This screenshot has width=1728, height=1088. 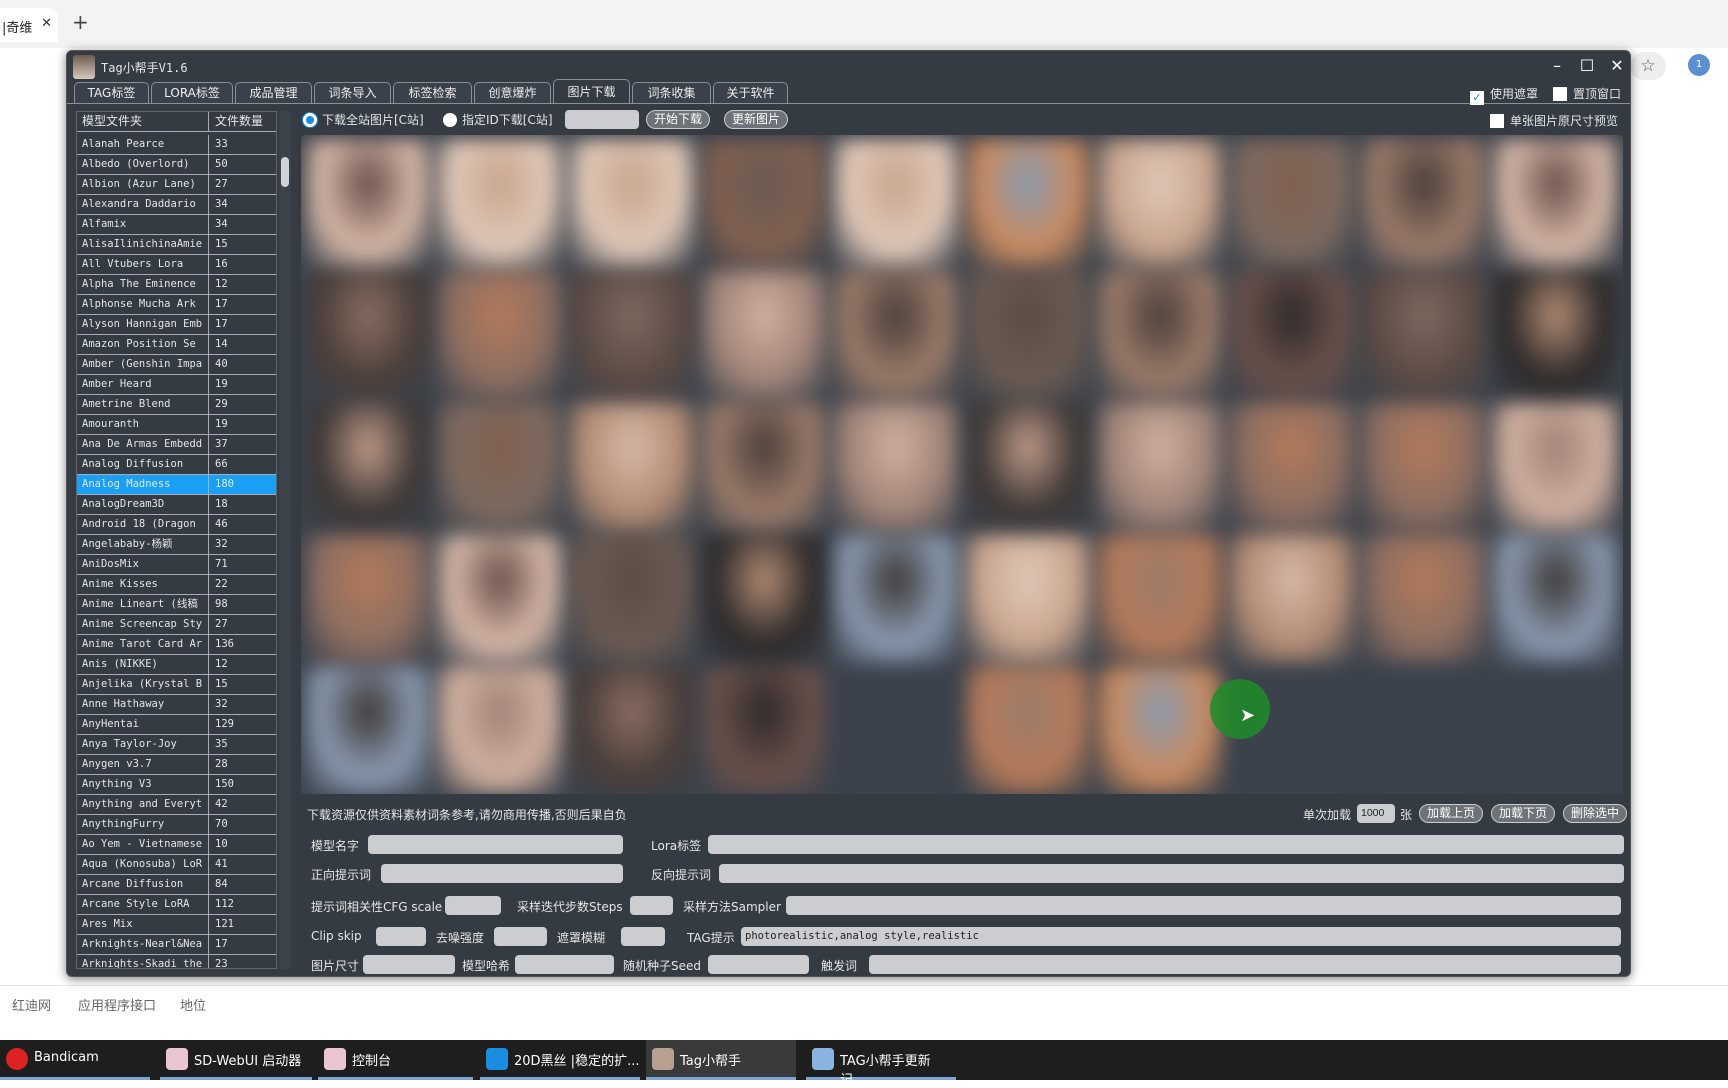 I want to click on table-row: Amber (Genshin Impa 40, so click(x=176, y=365).